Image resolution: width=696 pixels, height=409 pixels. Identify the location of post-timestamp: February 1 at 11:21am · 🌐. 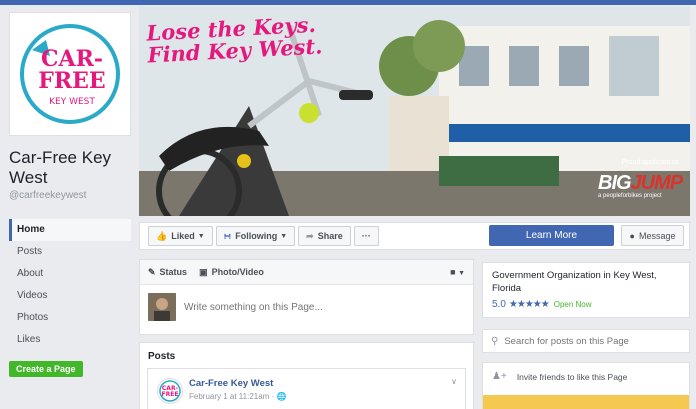
(237, 396).